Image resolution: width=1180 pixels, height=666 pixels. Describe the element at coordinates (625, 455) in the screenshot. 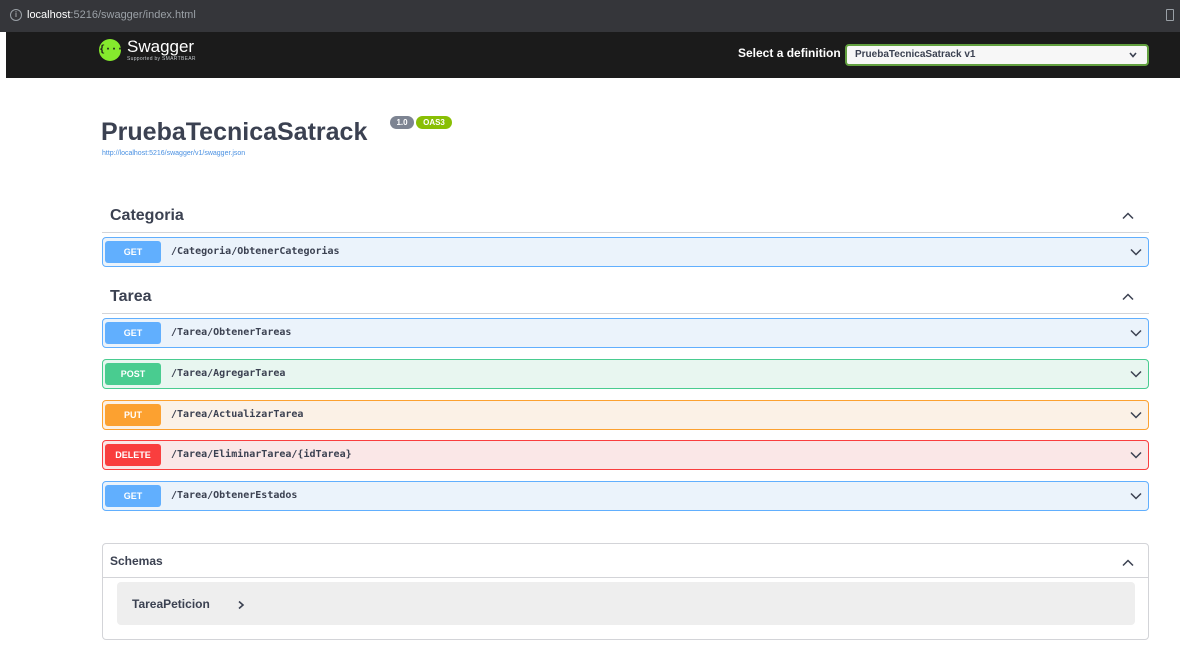

I see `operation-delete-eliminar-tarea: DELETE /Tarea/EliminarTarea/{idTarea}` at that location.